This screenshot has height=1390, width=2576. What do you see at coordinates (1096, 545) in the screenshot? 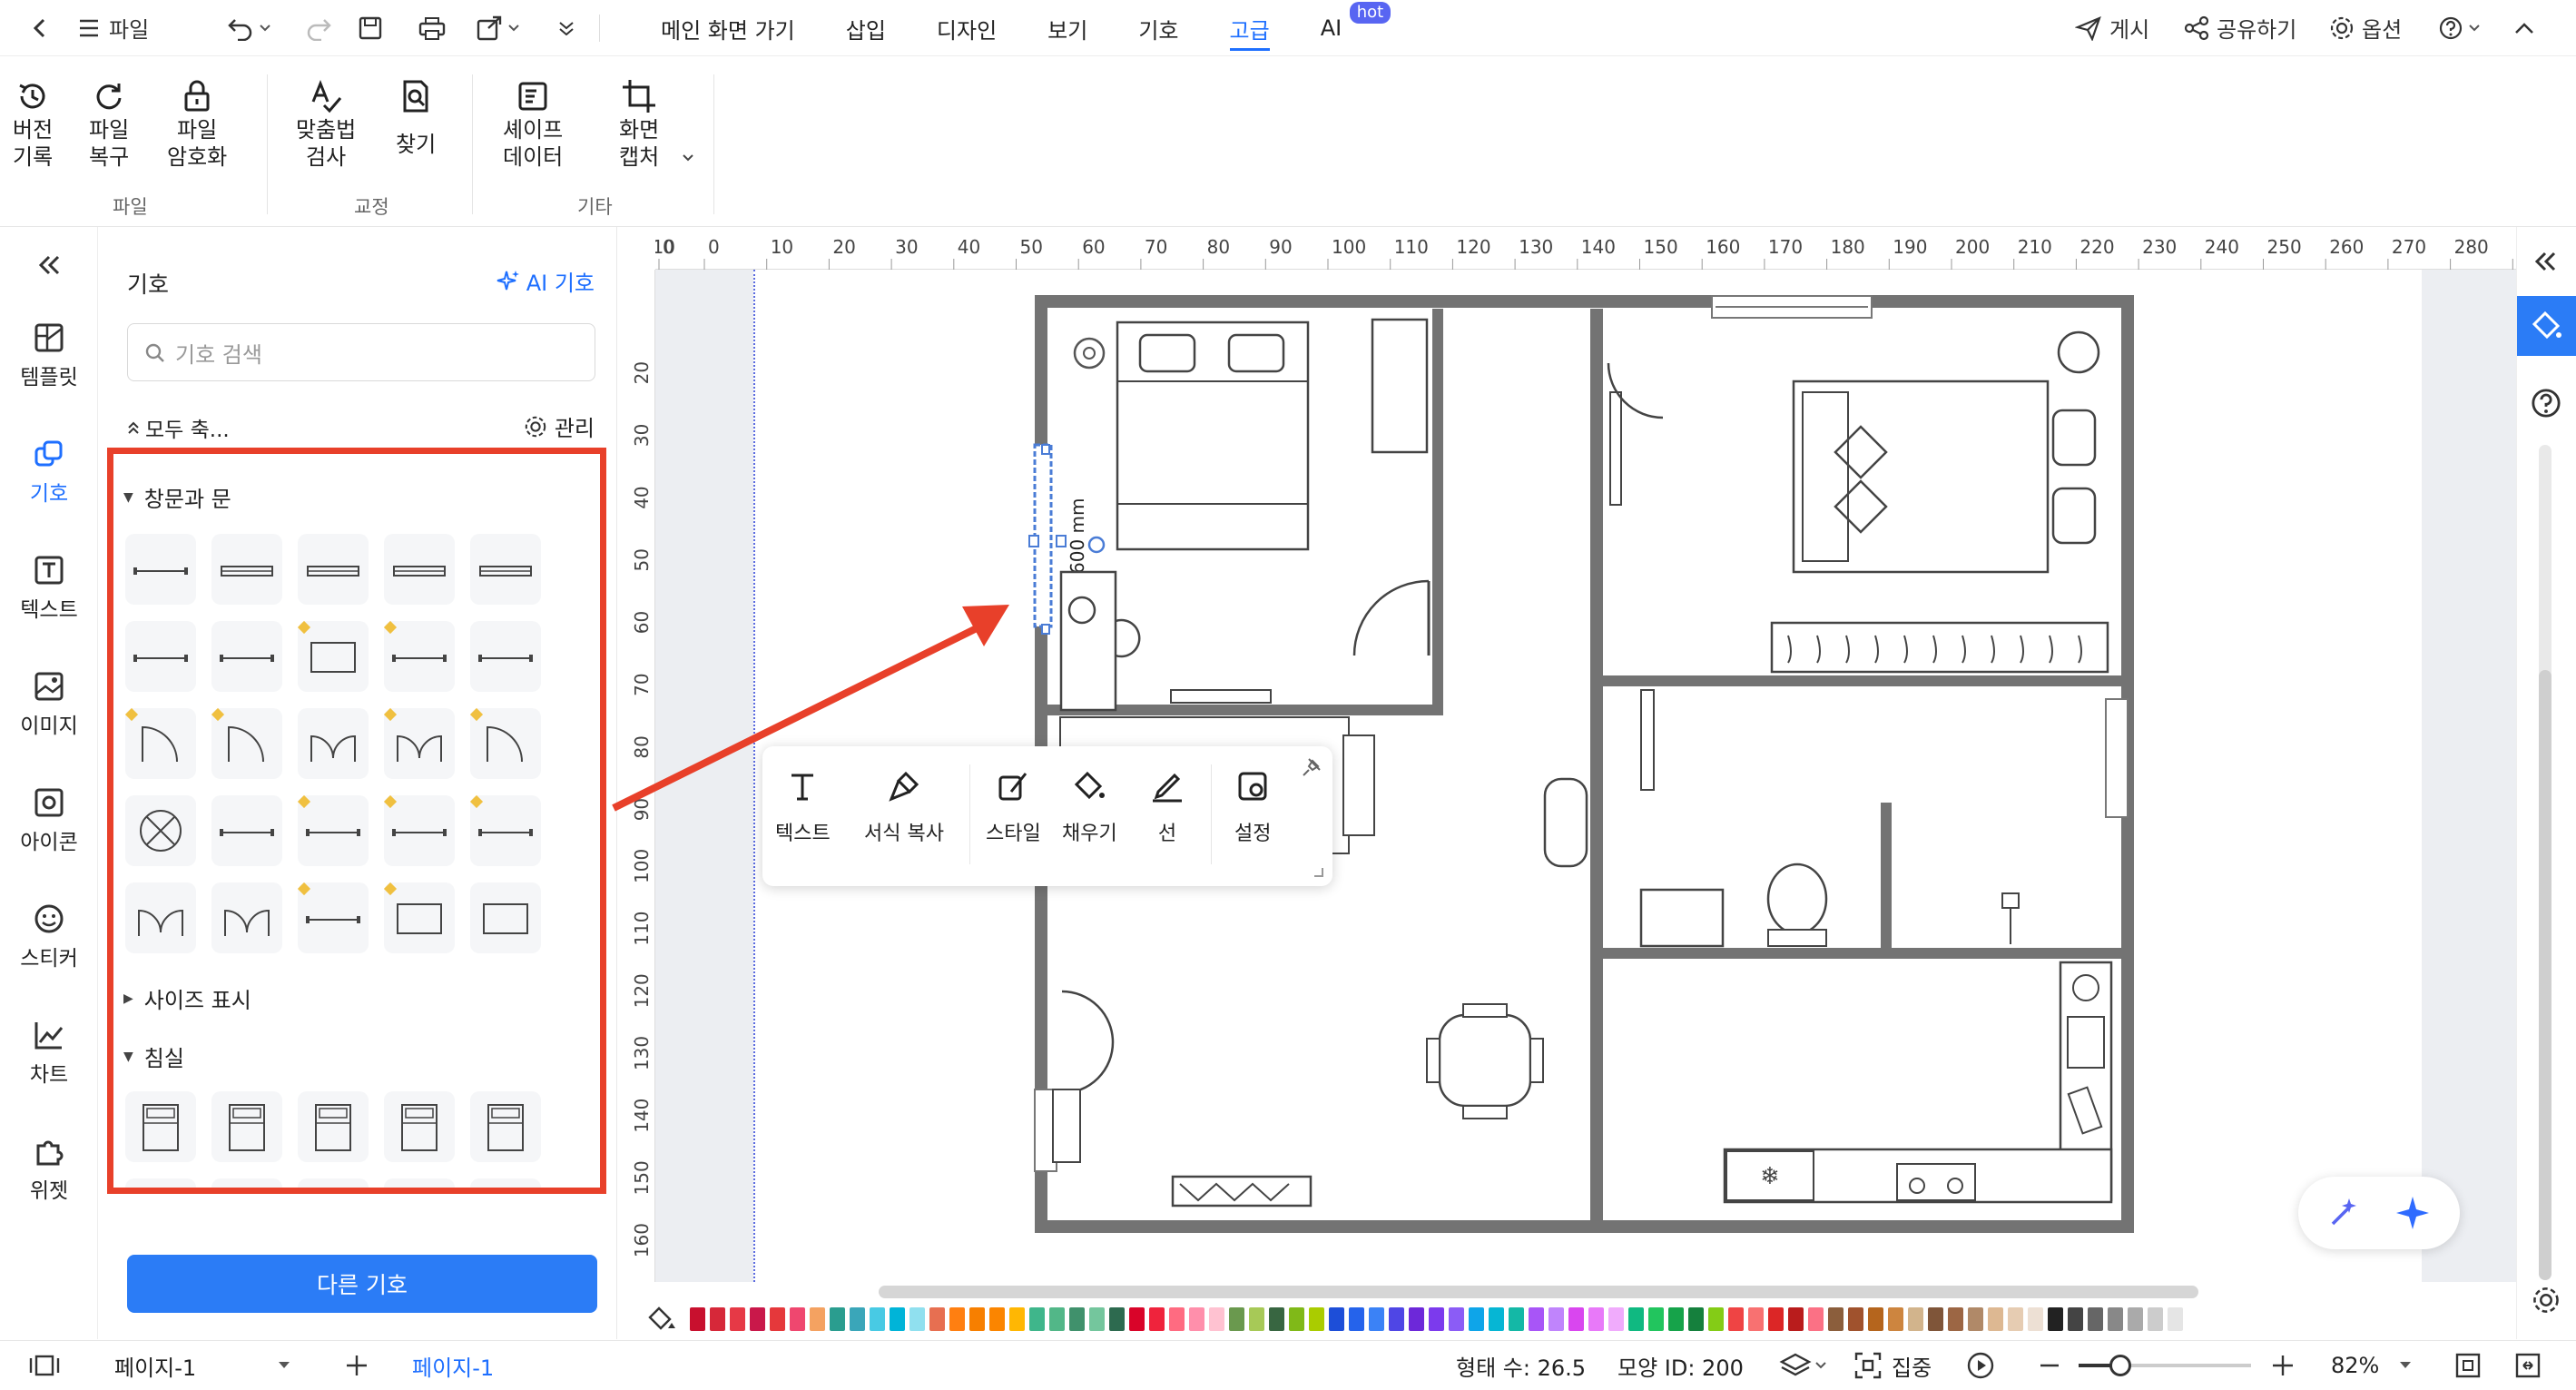
I see `rotate-handle` at bounding box center [1096, 545].